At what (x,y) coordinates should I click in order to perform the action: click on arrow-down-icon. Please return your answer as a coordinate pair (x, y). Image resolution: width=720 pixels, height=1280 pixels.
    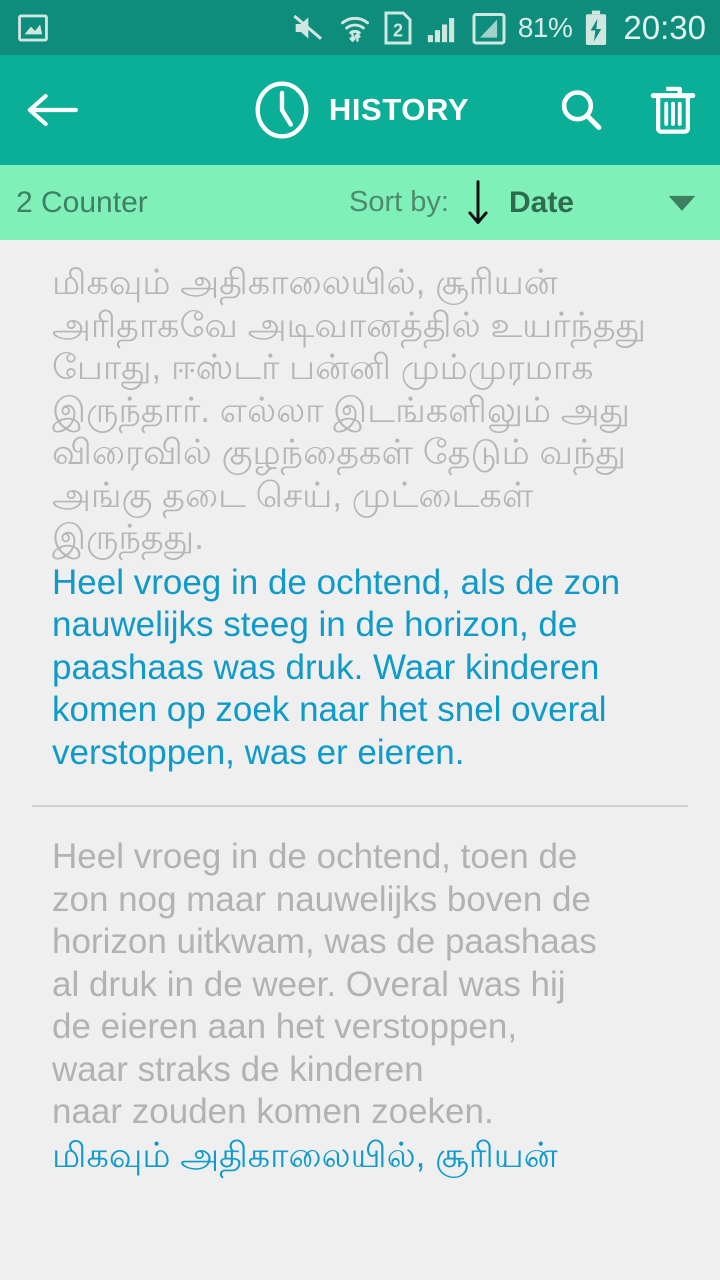
    Looking at the image, I should click on (478, 201).